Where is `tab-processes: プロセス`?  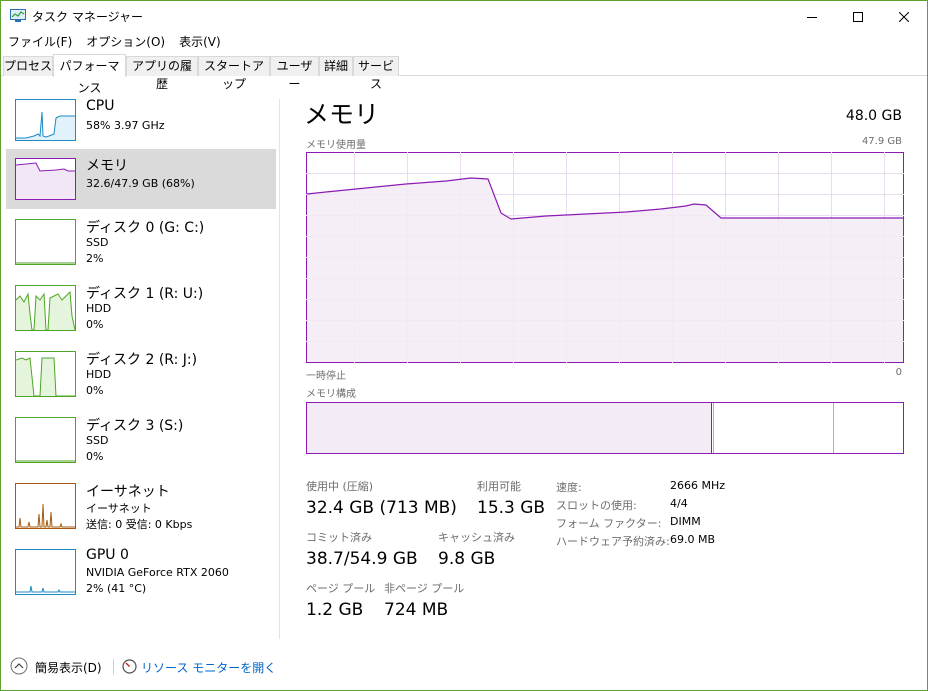
tab-processes: プロセス is located at coordinates (28, 66).